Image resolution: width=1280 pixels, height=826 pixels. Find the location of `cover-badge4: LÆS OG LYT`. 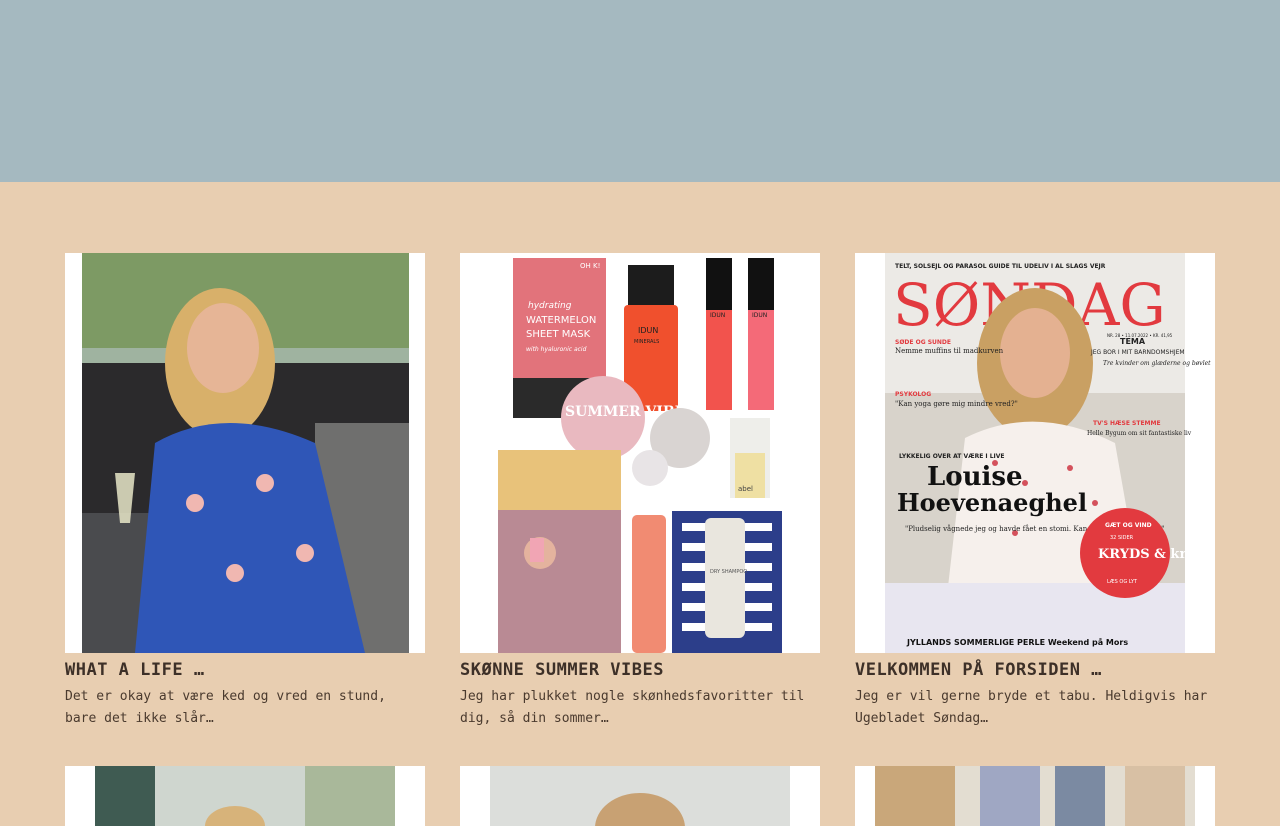

cover-badge4: LÆS OG LYT is located at coordinates (1122, 582).